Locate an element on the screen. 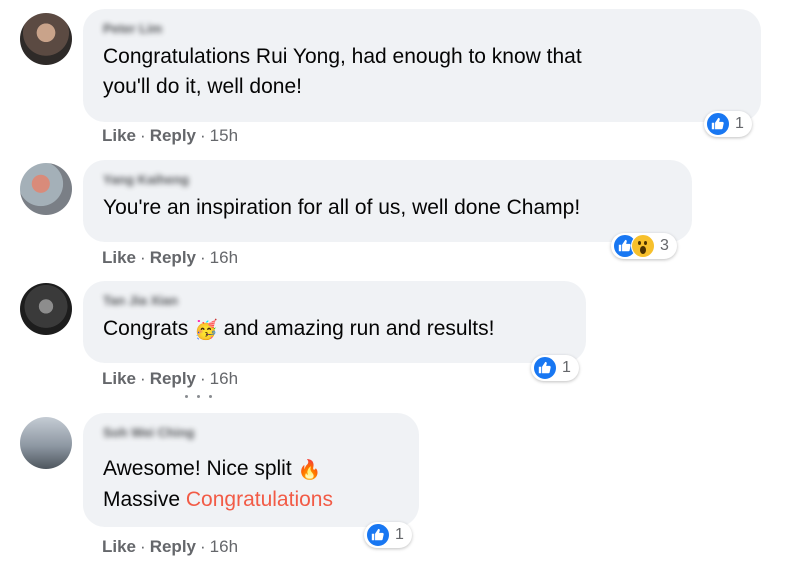 The width and height of the screenshot is (800, 567). comment-text: Congrats is located at coordinates (146, 328).